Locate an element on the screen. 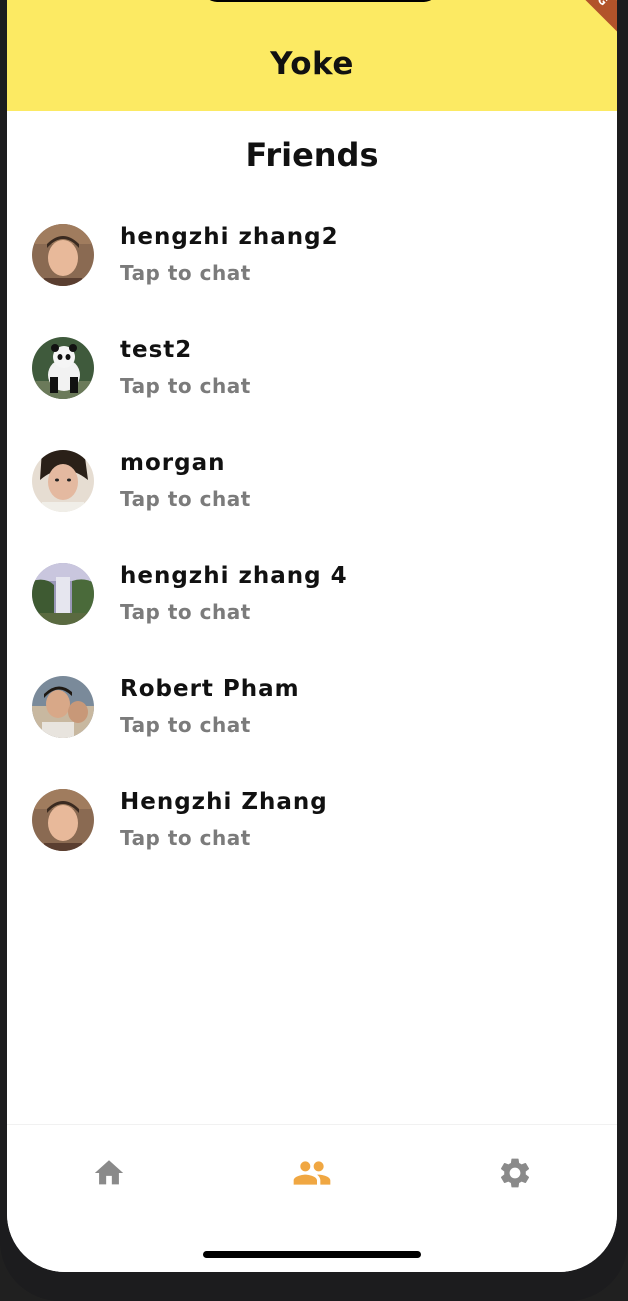 The height and width of the screenshot is (1301, 628). people-icon is located at coordinates (312, 1173).